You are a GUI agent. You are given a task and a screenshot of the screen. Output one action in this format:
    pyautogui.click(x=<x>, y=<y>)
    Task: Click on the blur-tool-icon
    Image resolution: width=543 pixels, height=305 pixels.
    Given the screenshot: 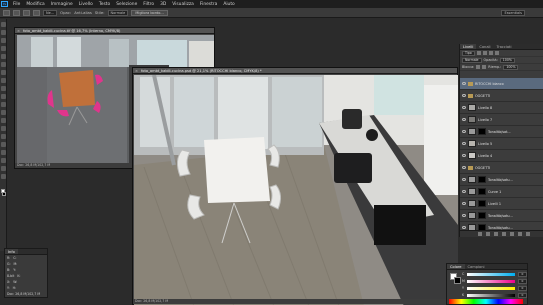 What is the action you would take?
    pyautogui.click(x=3, y=120)
    